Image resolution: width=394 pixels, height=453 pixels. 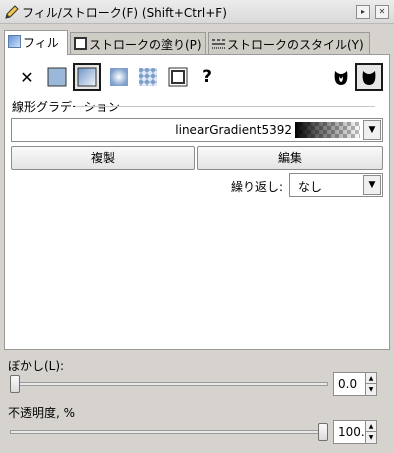 What do you see at coordinates (355, 432) in the screenshot?
I see `opacity-spinbox: 100.0 ▲ ▼` at bounding box center [355, 432].